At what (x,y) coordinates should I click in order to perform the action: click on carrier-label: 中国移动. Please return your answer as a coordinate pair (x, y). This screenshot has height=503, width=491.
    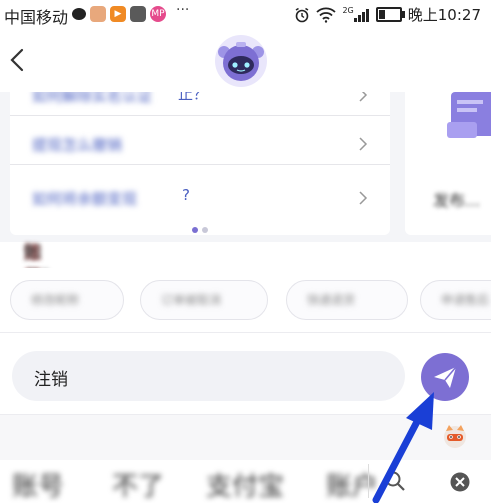
    Looking at the image, I should click on (36, 17).